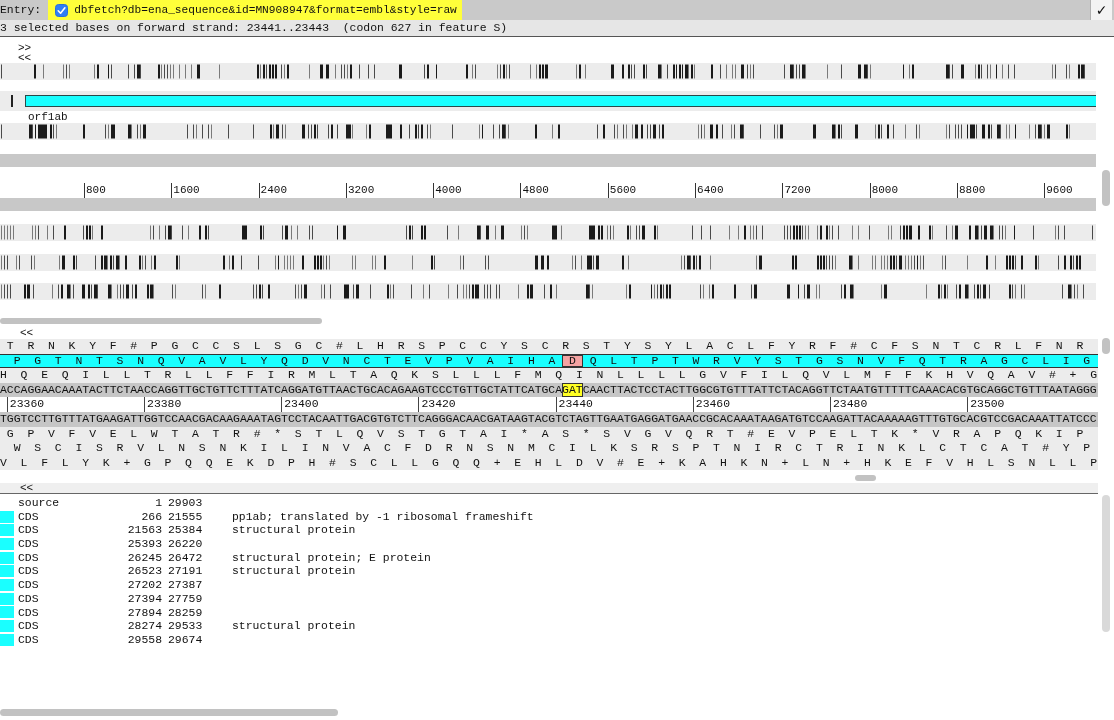 The height and width of the screenshot is (720, 1114). Describe the element at coordinates (144, 585) in the screenshot. I see `feature-start: 27202` at that location.